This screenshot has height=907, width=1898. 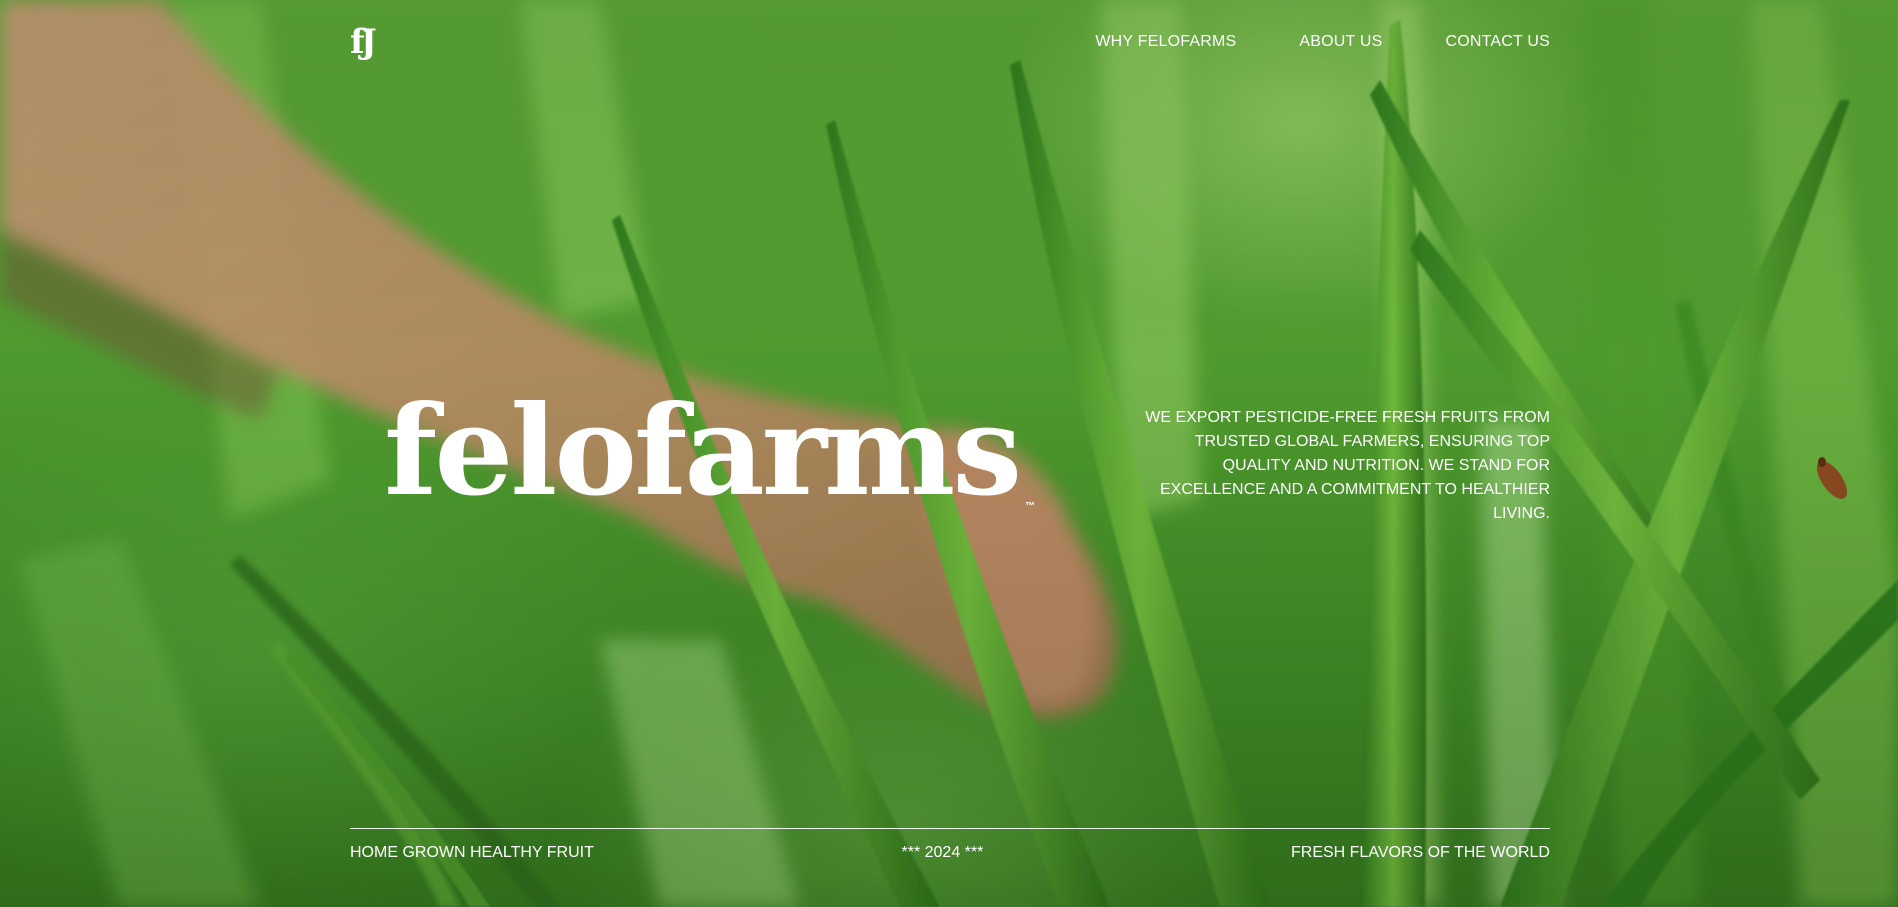 I want to click on nav-link-contact-us: CONTACT US, so click(x=1497, y=42).